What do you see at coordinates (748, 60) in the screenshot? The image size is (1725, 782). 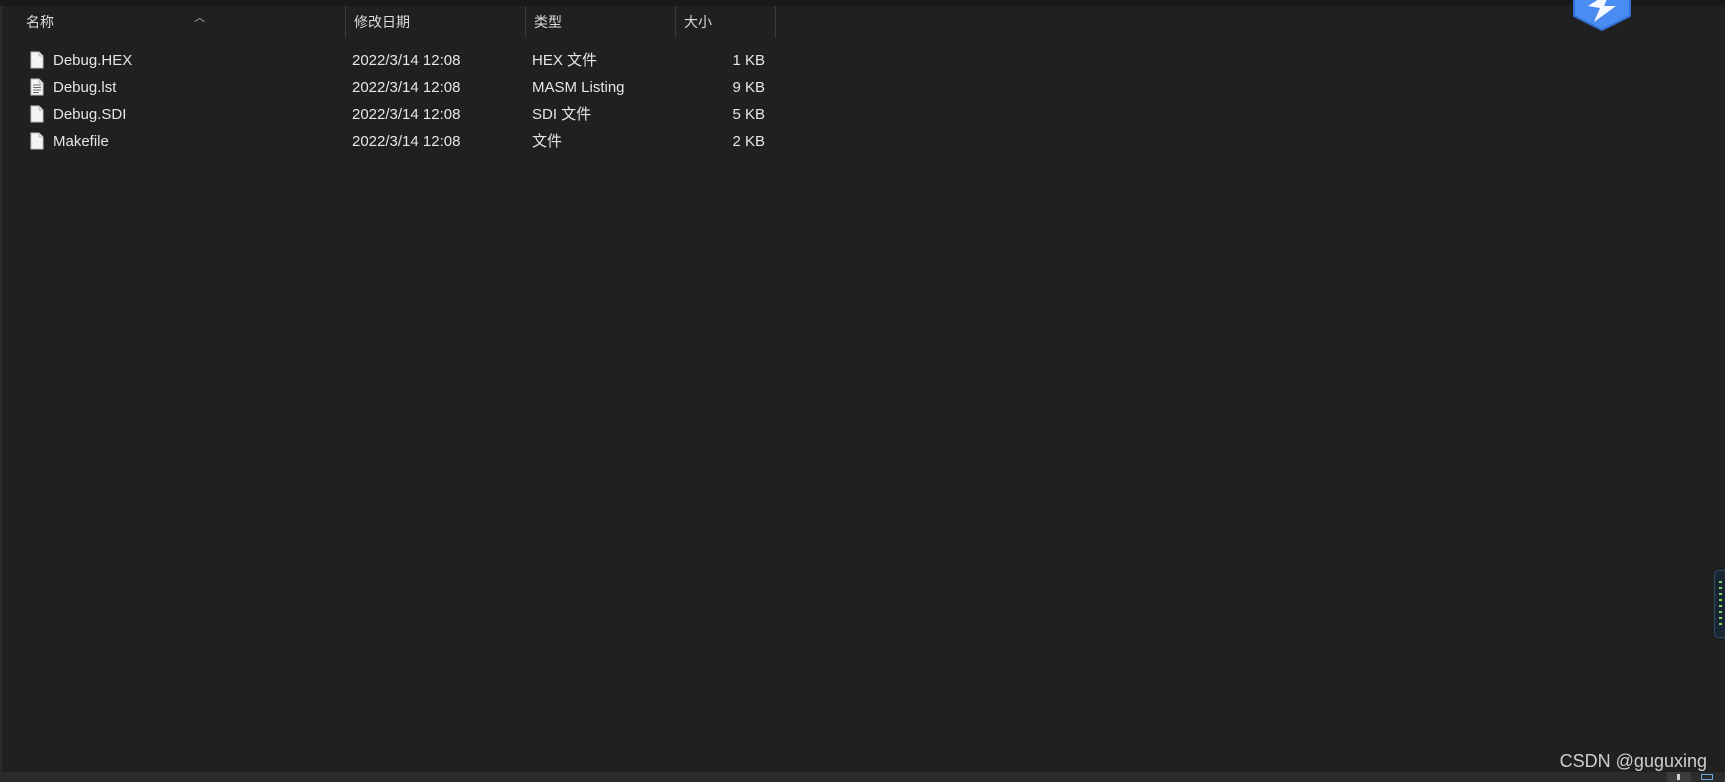 I see `file-size: 1 KB` at bounding box center [748, 60].